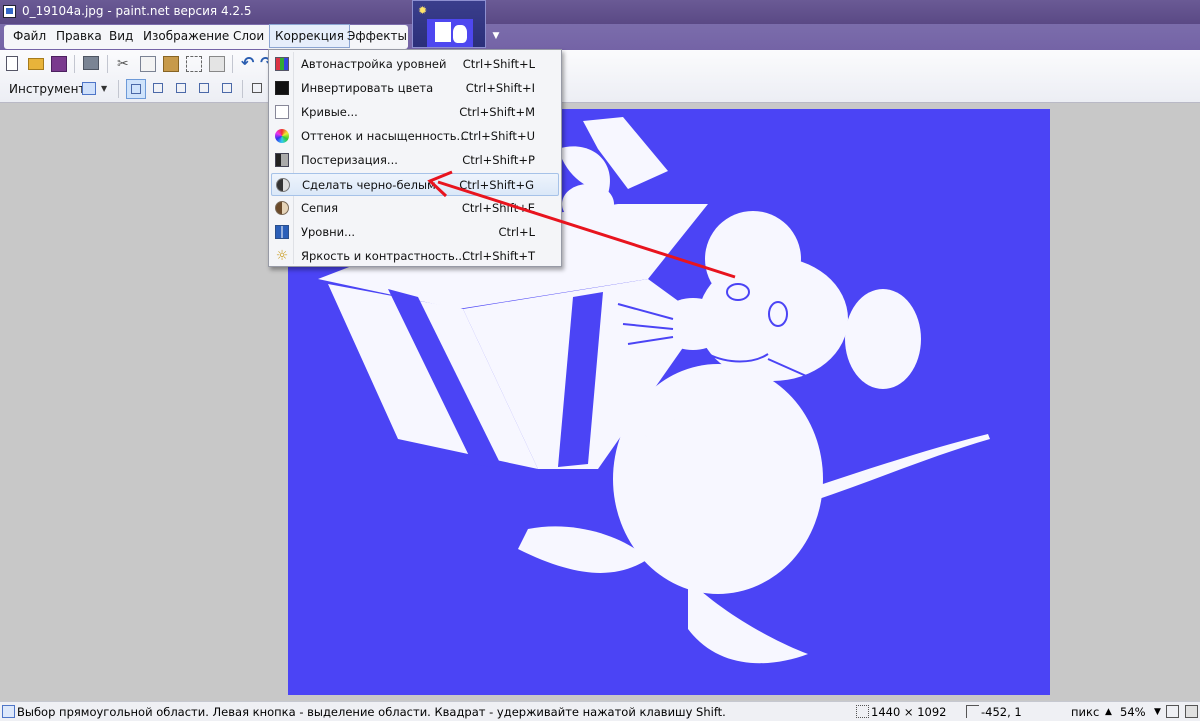 Image resolution: width=1200 pixels, height=721 pixels. Describe the element at coordinates (186, 36) in the screenshot. I see `menu-image: Изображение` at that location.